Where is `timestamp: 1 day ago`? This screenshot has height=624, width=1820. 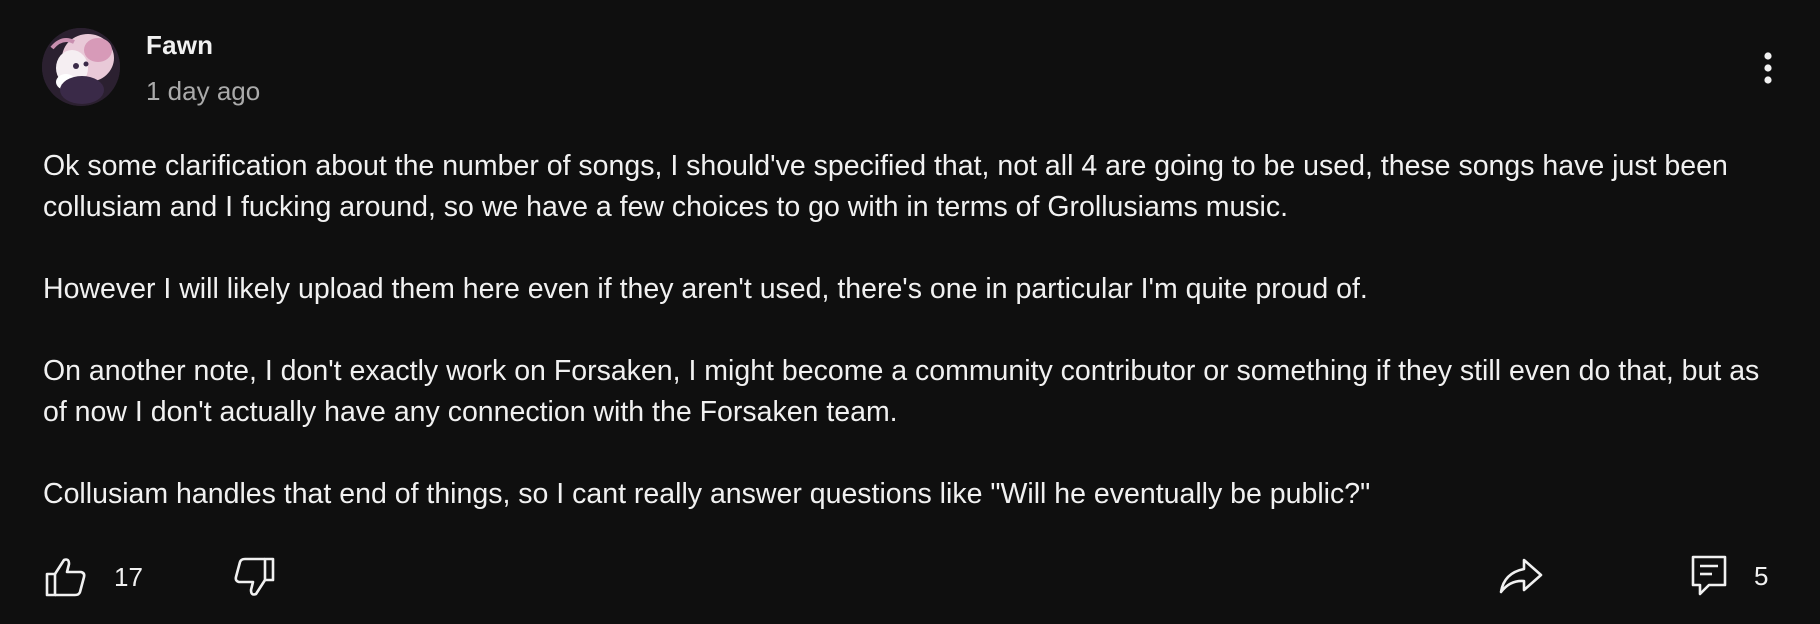 timestamp: 1 day ago is located at coordinates (203, 91).